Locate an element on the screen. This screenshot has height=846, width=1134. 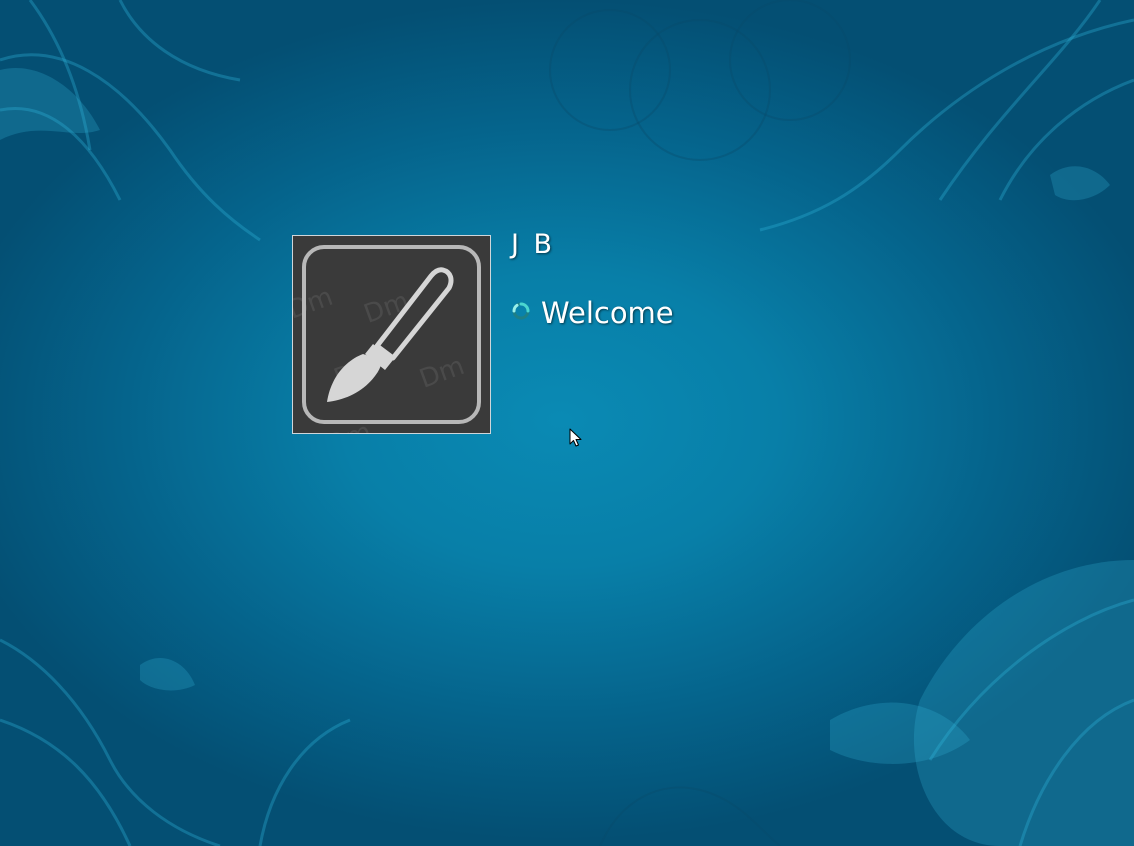
status-row: Welcome is located at coordinates (592, 313).